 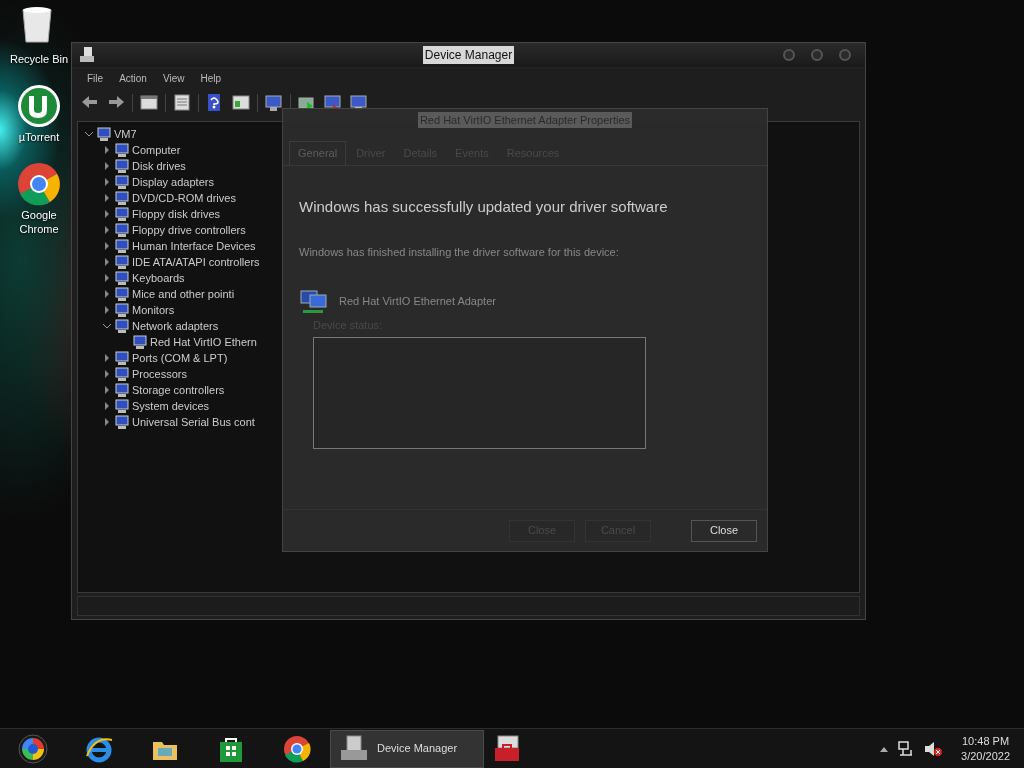 I want to click on window-title: Device Manager, so click(x=468, y=55).